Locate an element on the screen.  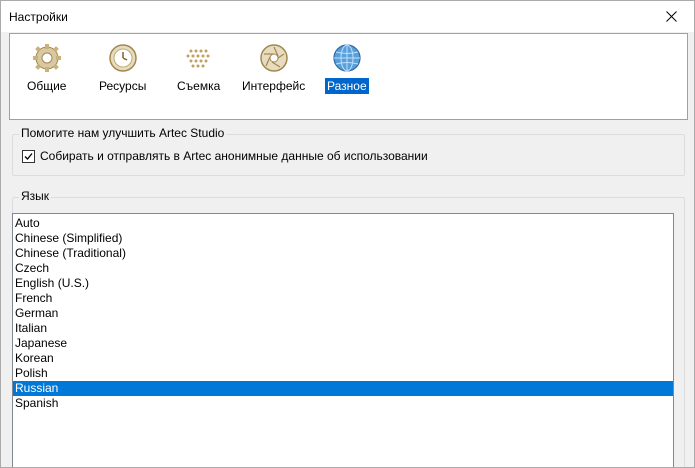
clock-icon is located at coordinates (122, 58).